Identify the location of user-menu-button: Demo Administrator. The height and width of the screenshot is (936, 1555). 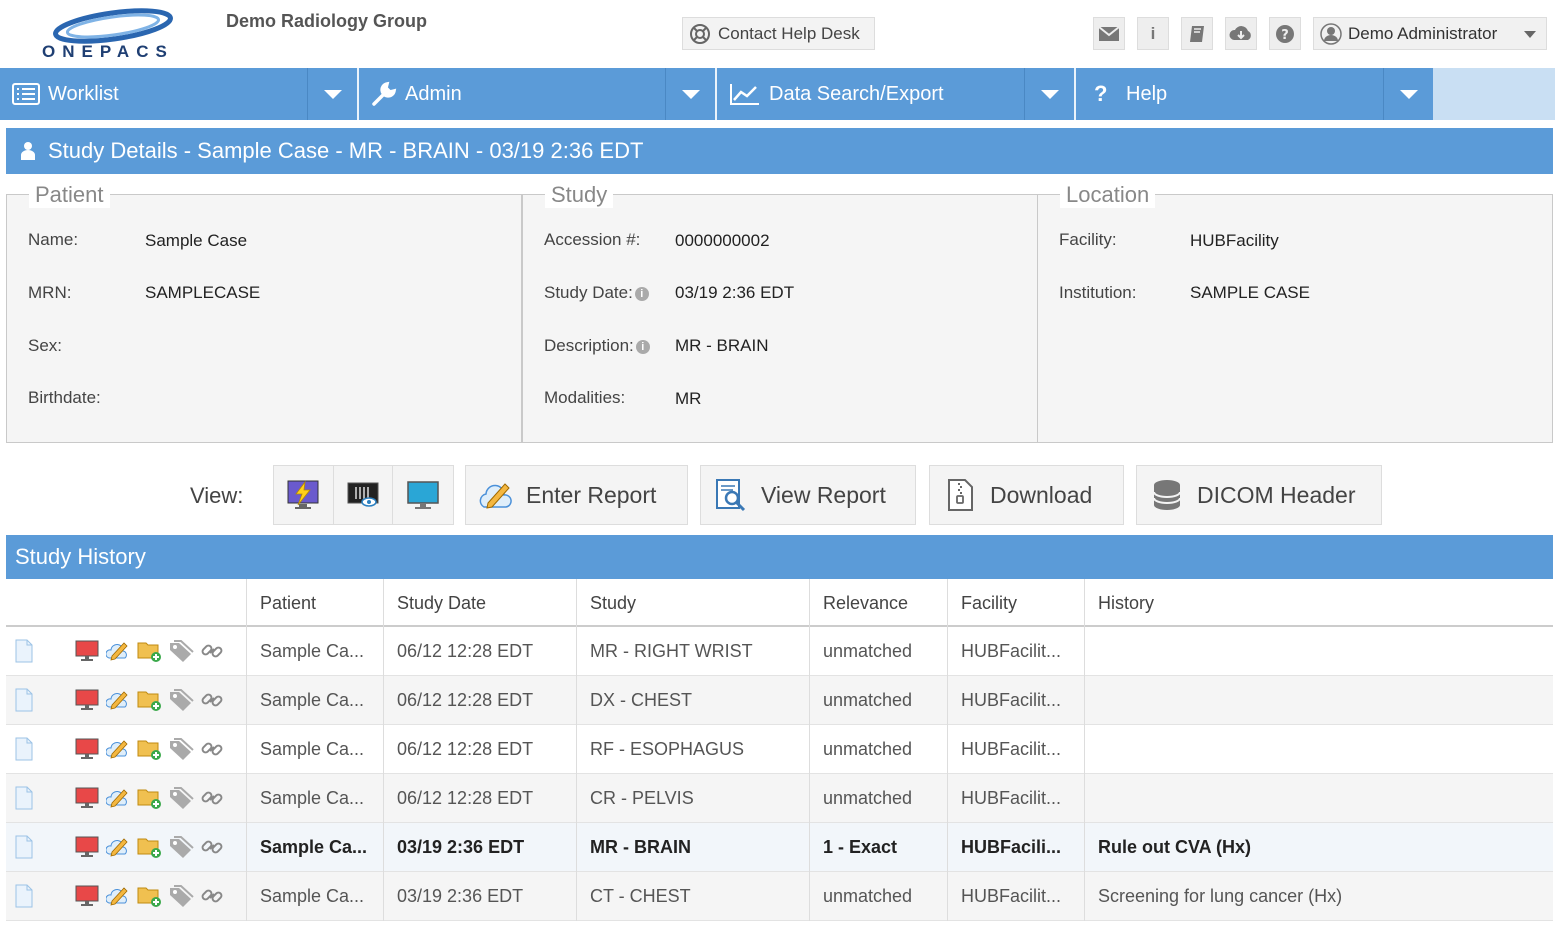
(1430, 33).